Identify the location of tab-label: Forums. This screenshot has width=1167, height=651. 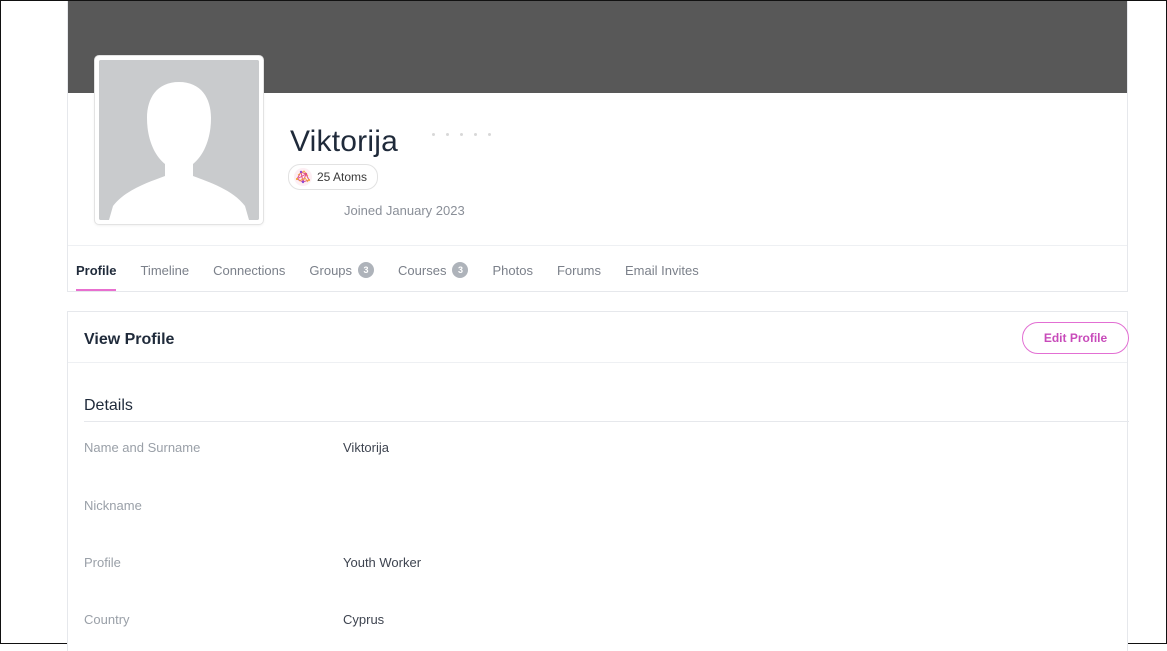
(579, 270).